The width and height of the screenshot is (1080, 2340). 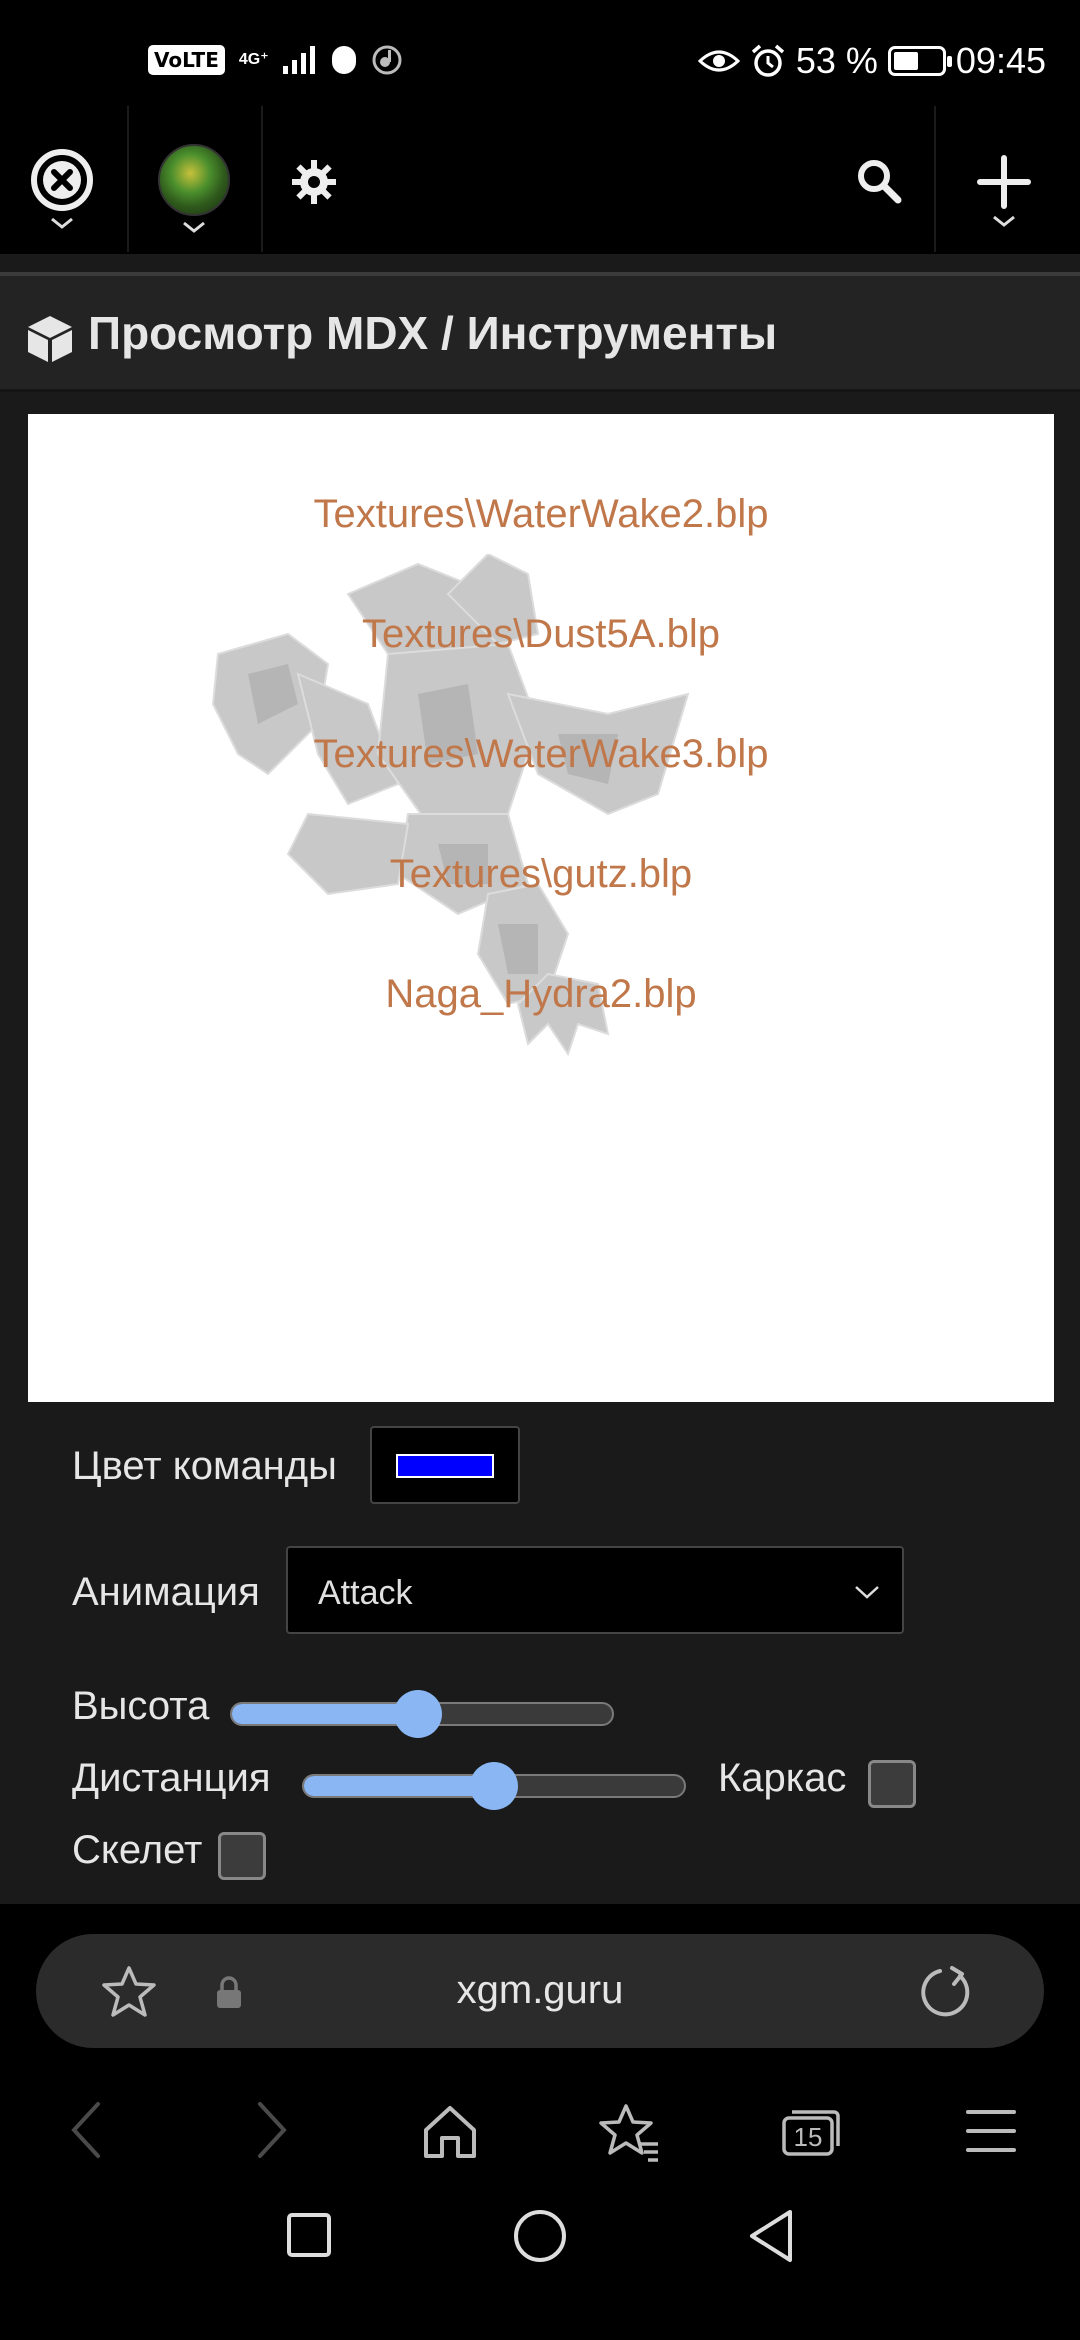 I want to click on height-slider-thumb, so click(x=418, y=1714).